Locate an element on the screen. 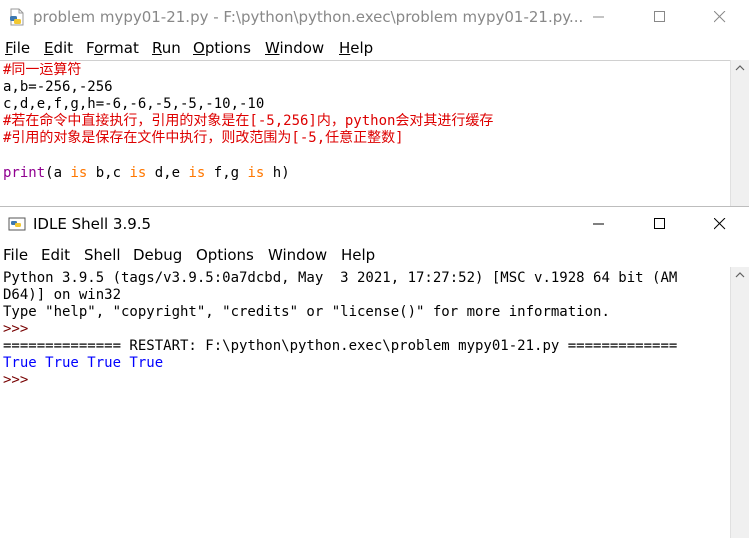 The image size is (749, 538). code-token: d,e is located at coordinates (167, 173).